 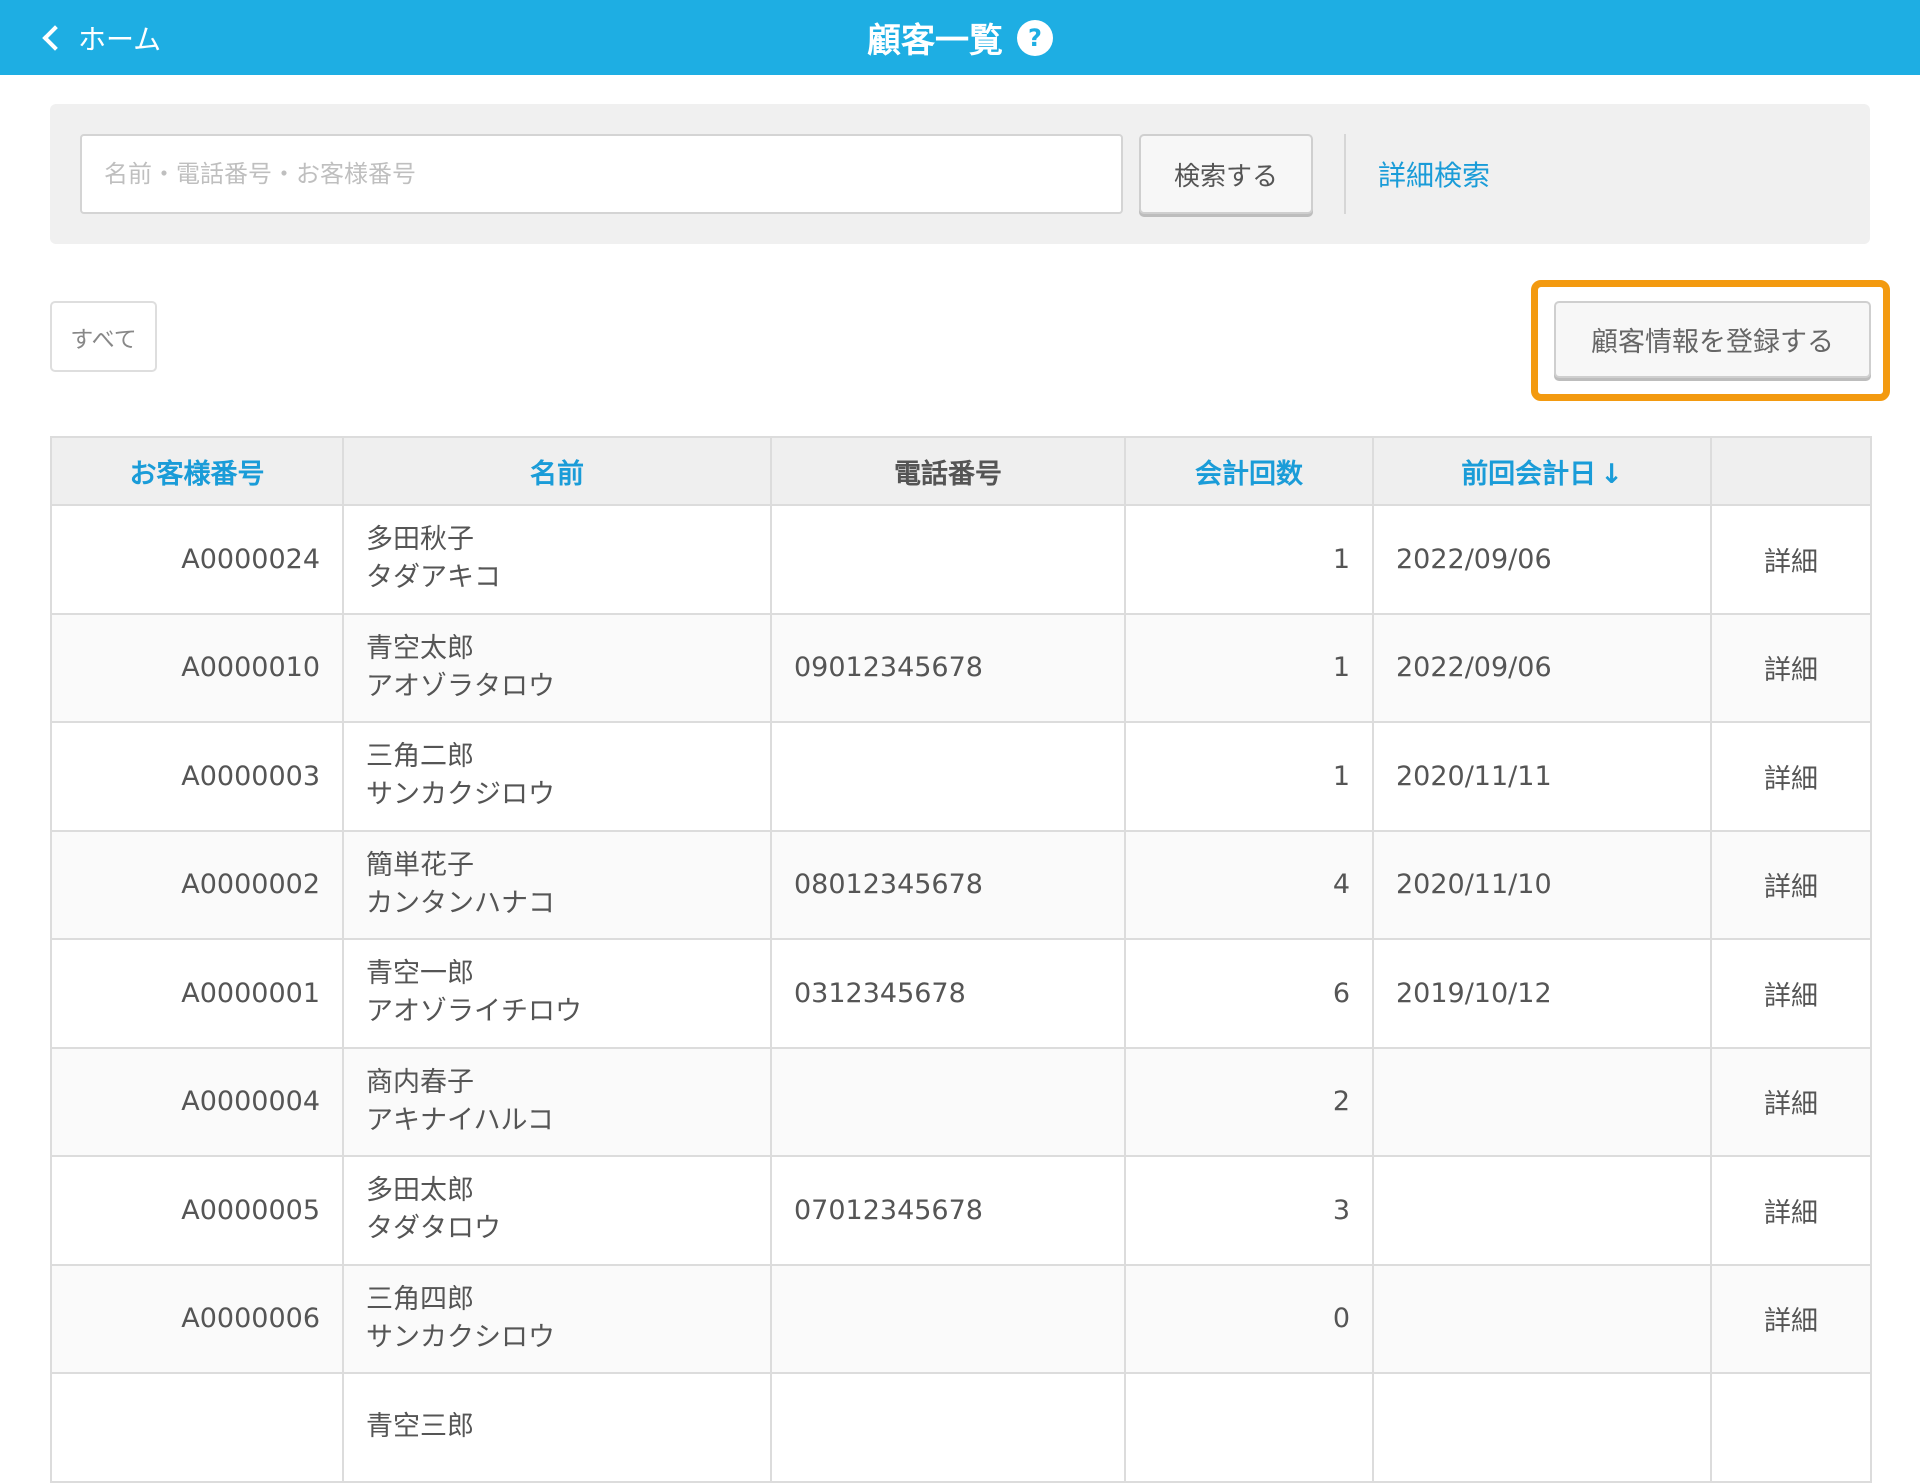 I want to click on customer-number: A0000005, so click(x=197, y=1210).